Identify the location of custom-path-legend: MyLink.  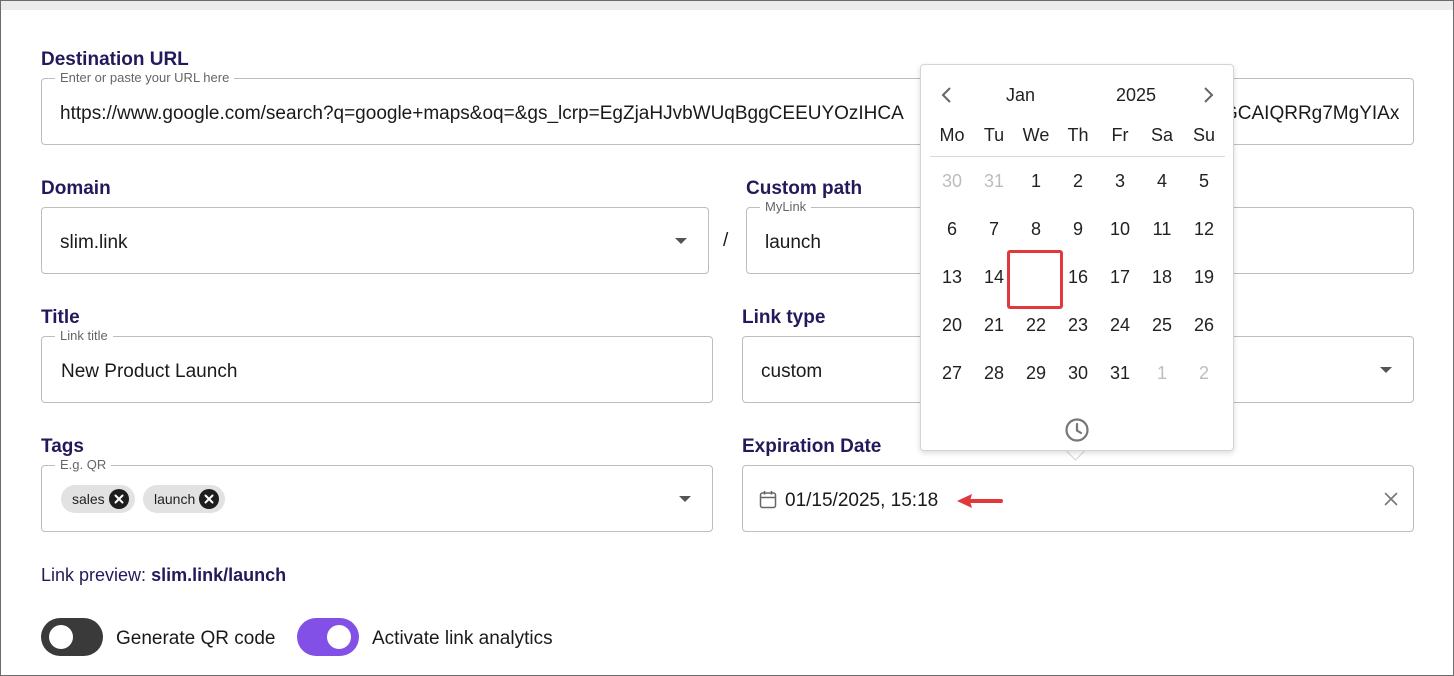
(786, 207).